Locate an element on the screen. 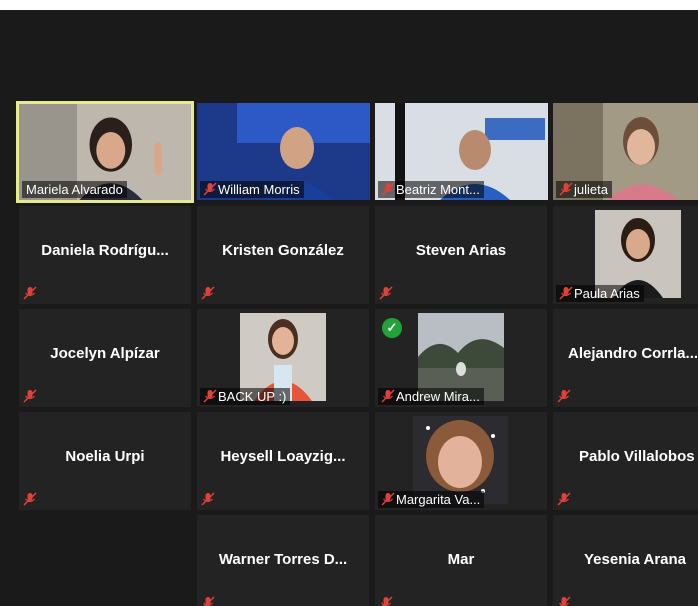 Image resolution: width=698 pixels, height=606 pixels. participant-name: Pablo Villalobos is located at coordinates (637, 456).